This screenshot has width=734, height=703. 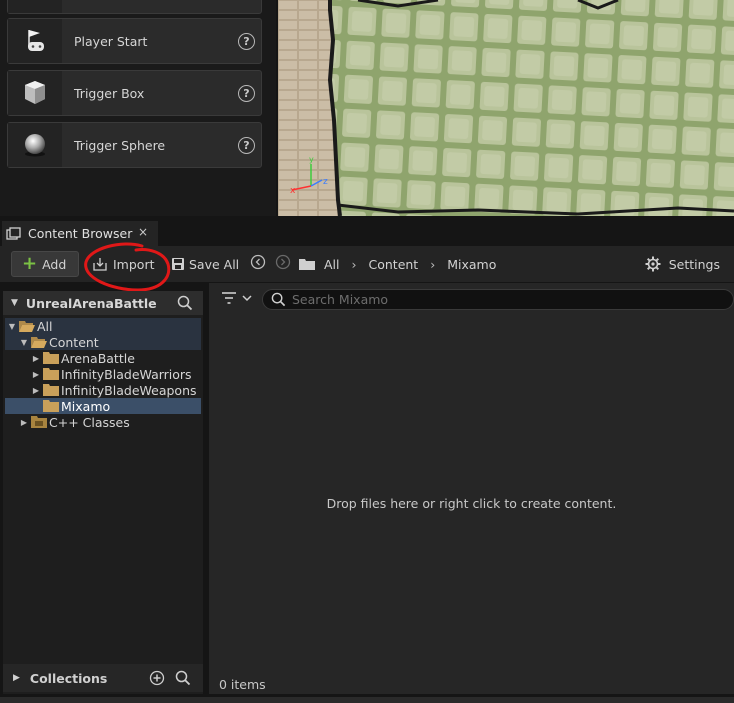 What do you see at coordinates (134, 264) in the screenshot?
I see `import-label: Import` at bounding box center [134, 264].